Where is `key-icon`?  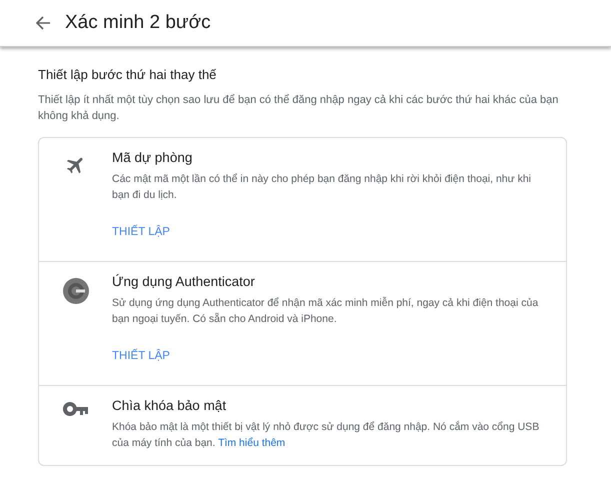 key-icon is located at coordinates (75, 409).